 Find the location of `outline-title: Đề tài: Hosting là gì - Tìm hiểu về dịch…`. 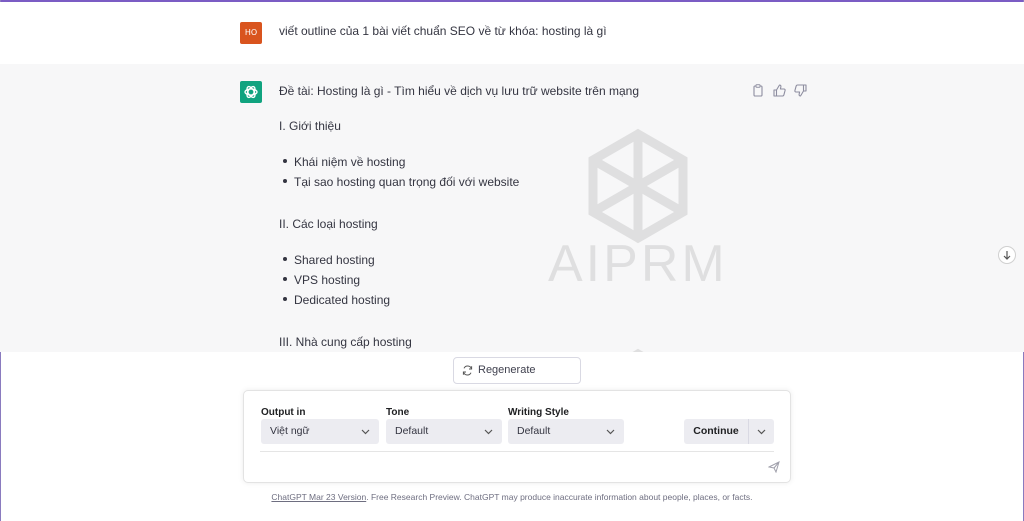

outline-title: Đề tài: Hosting là gì - Tìm hiểu về dịch… is located at coordinates (459, 91).